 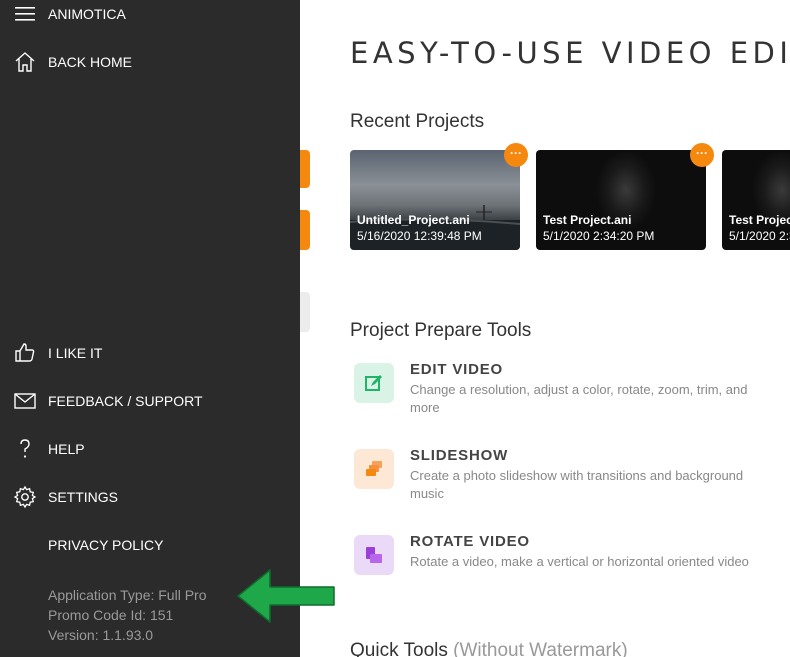 I want to click on quick-tools-label: Quick Tools, so click(x=399, y=648).